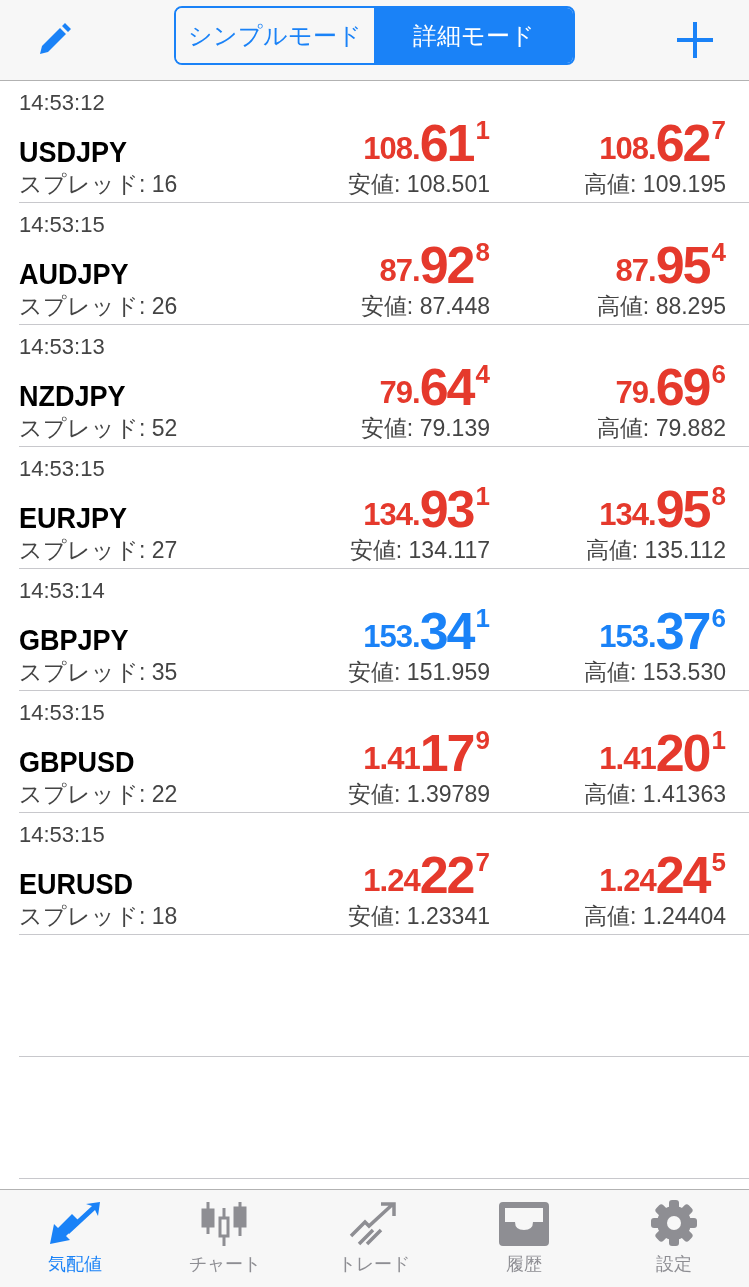  I want to click on spread-label: スプレッド: 27, so click(99, 550).